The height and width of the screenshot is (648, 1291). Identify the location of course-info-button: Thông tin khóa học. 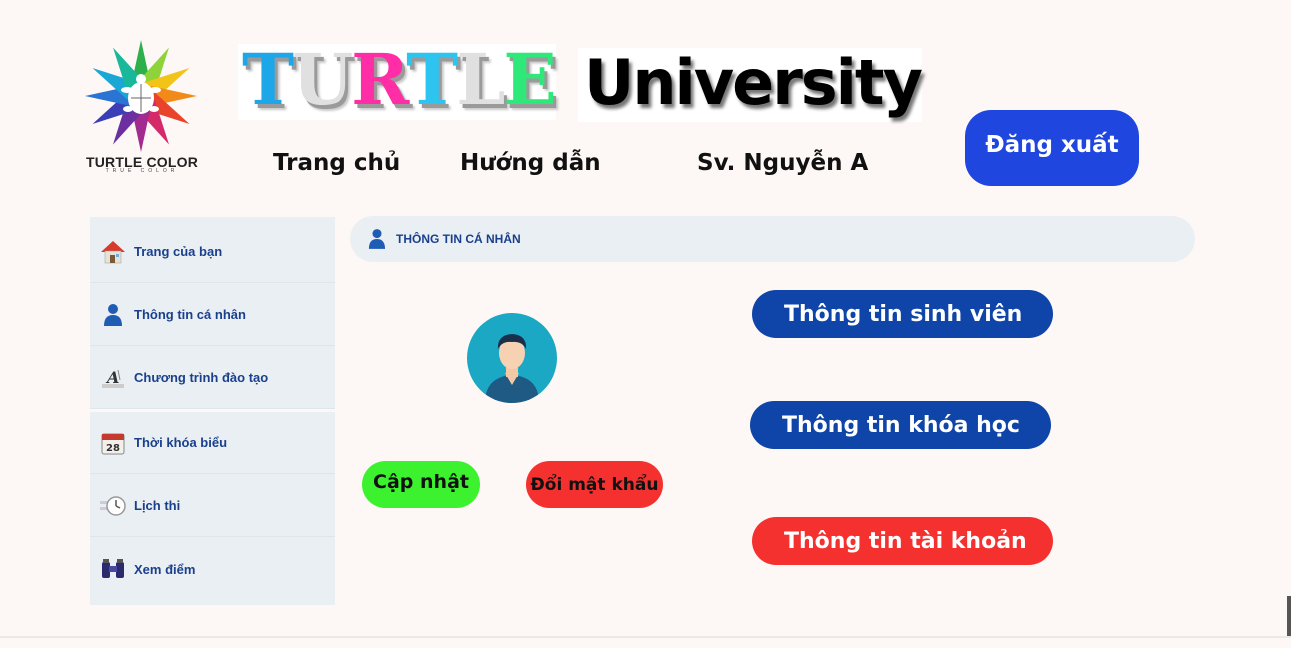
(900, 425).